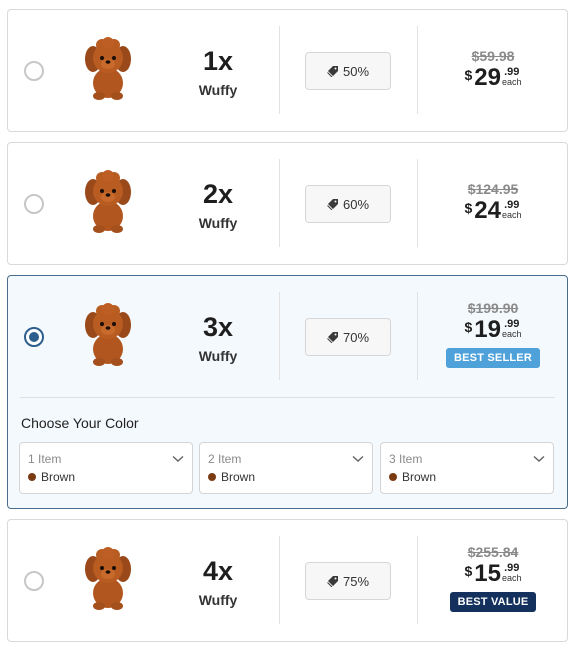  I want to click on discount-value: 70%, so click(356, 337).